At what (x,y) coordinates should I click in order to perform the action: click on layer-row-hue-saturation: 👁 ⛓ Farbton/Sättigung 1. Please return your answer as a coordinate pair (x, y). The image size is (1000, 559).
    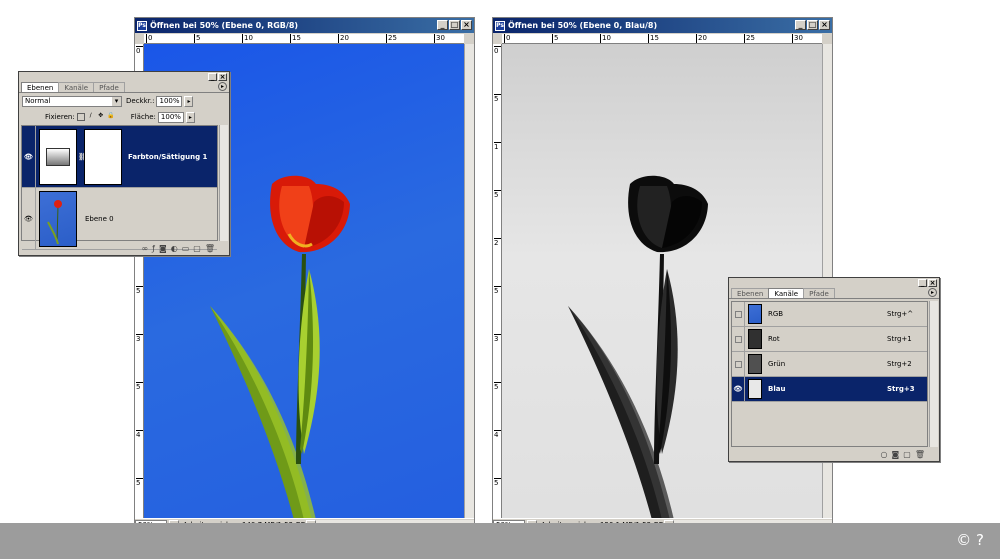
    Looking at the image, I should click on (119, 157).